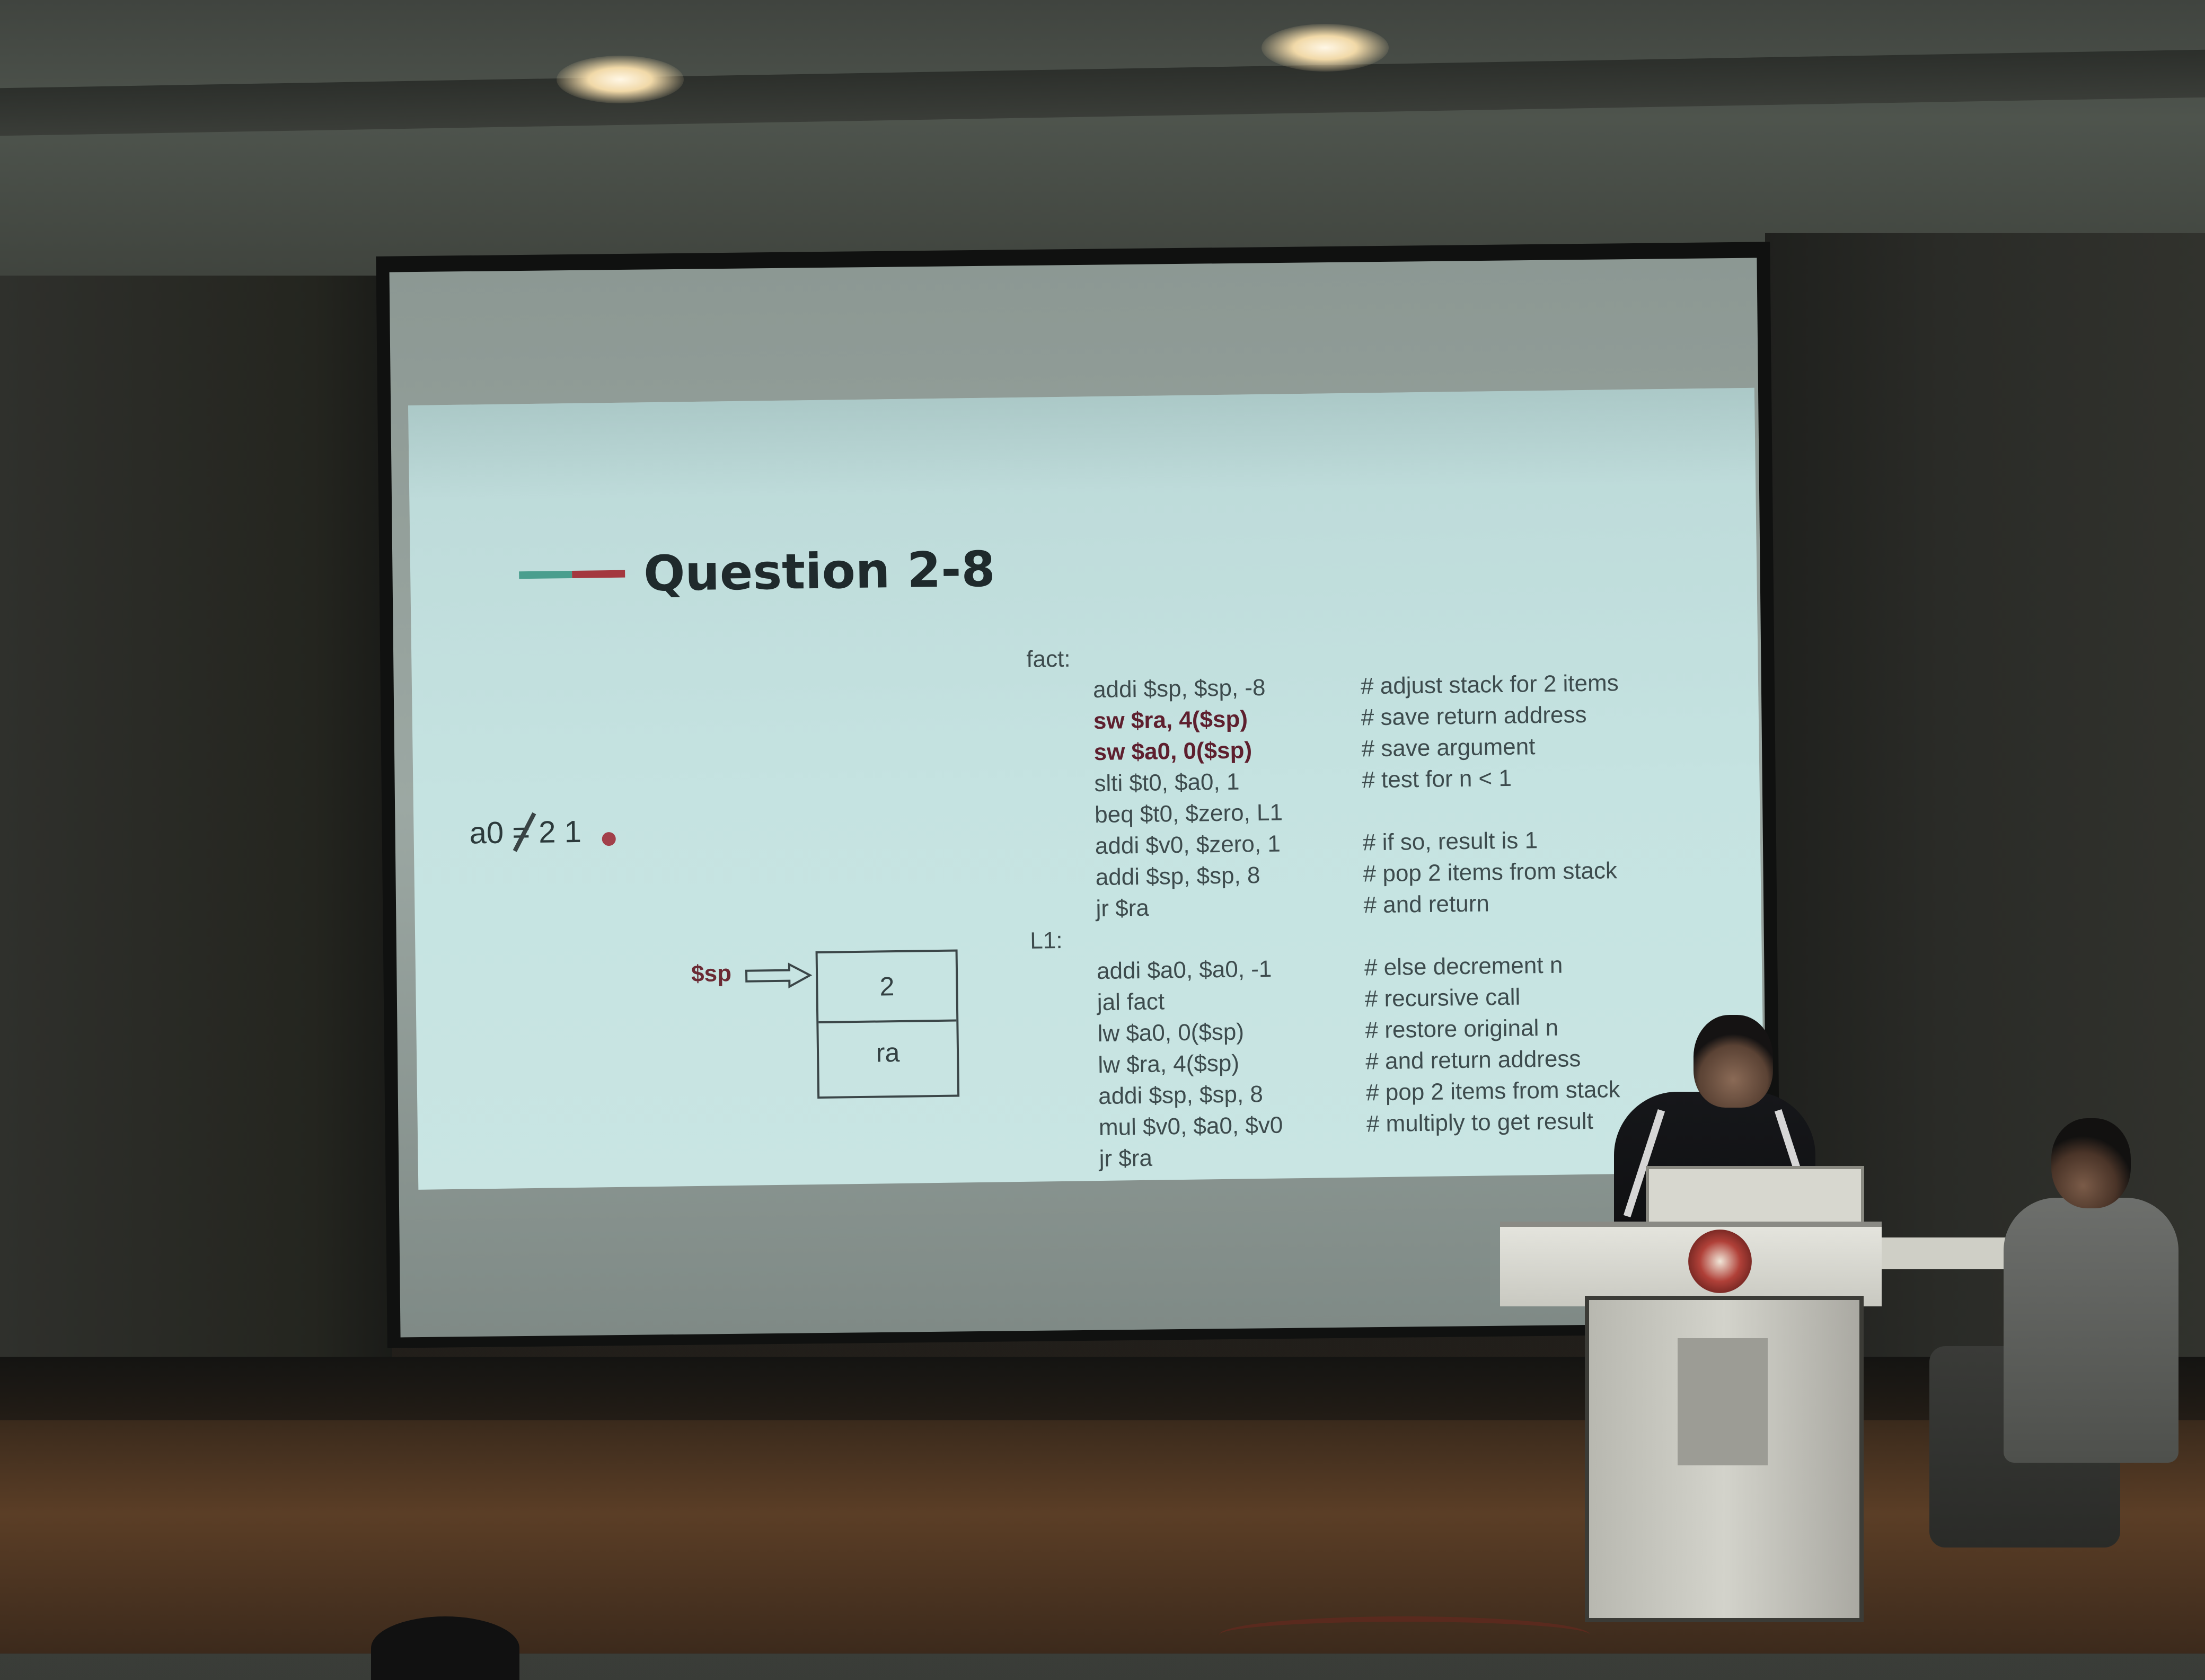 The image size is (2205, 1680). I want to click on code-label: L1:, so click(1046, 940).